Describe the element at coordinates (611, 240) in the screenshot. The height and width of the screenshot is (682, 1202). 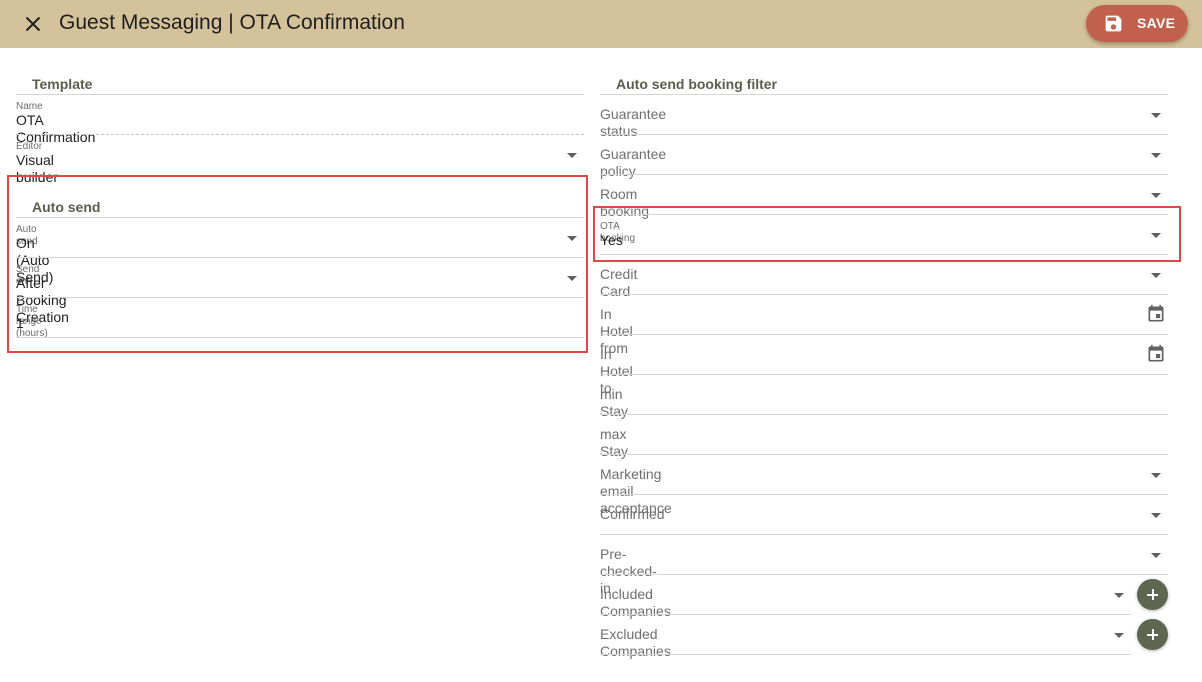
I see `ota-booking-select-value: Yes` at that location.